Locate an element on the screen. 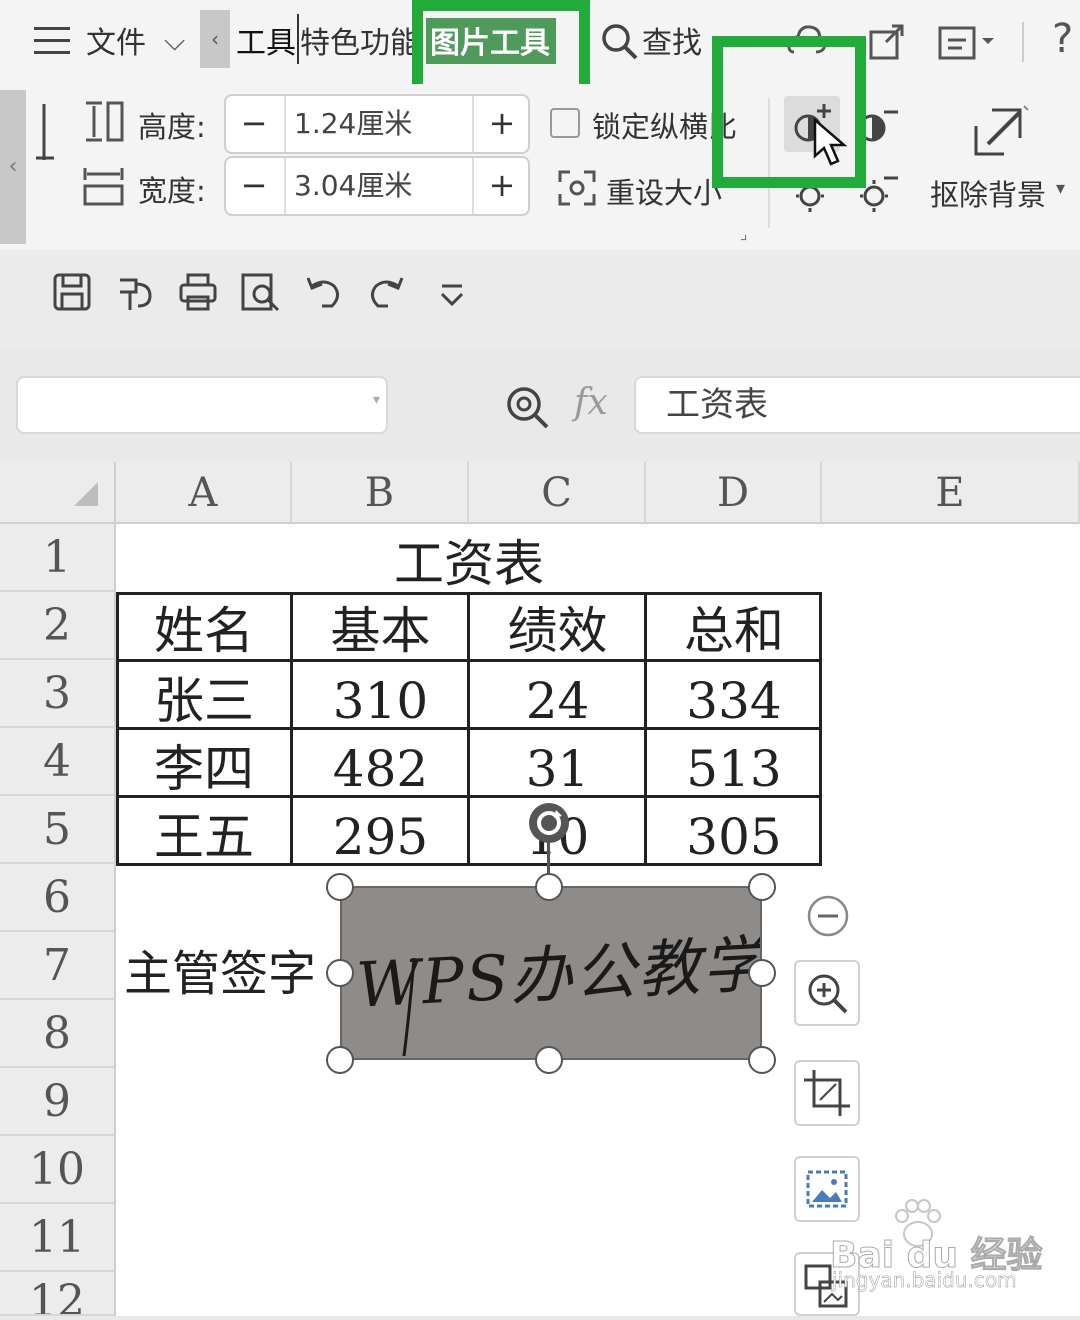 This screenshot has height=1320, width=1080. width-label: 宽度: is located at coordinates (172, 191).